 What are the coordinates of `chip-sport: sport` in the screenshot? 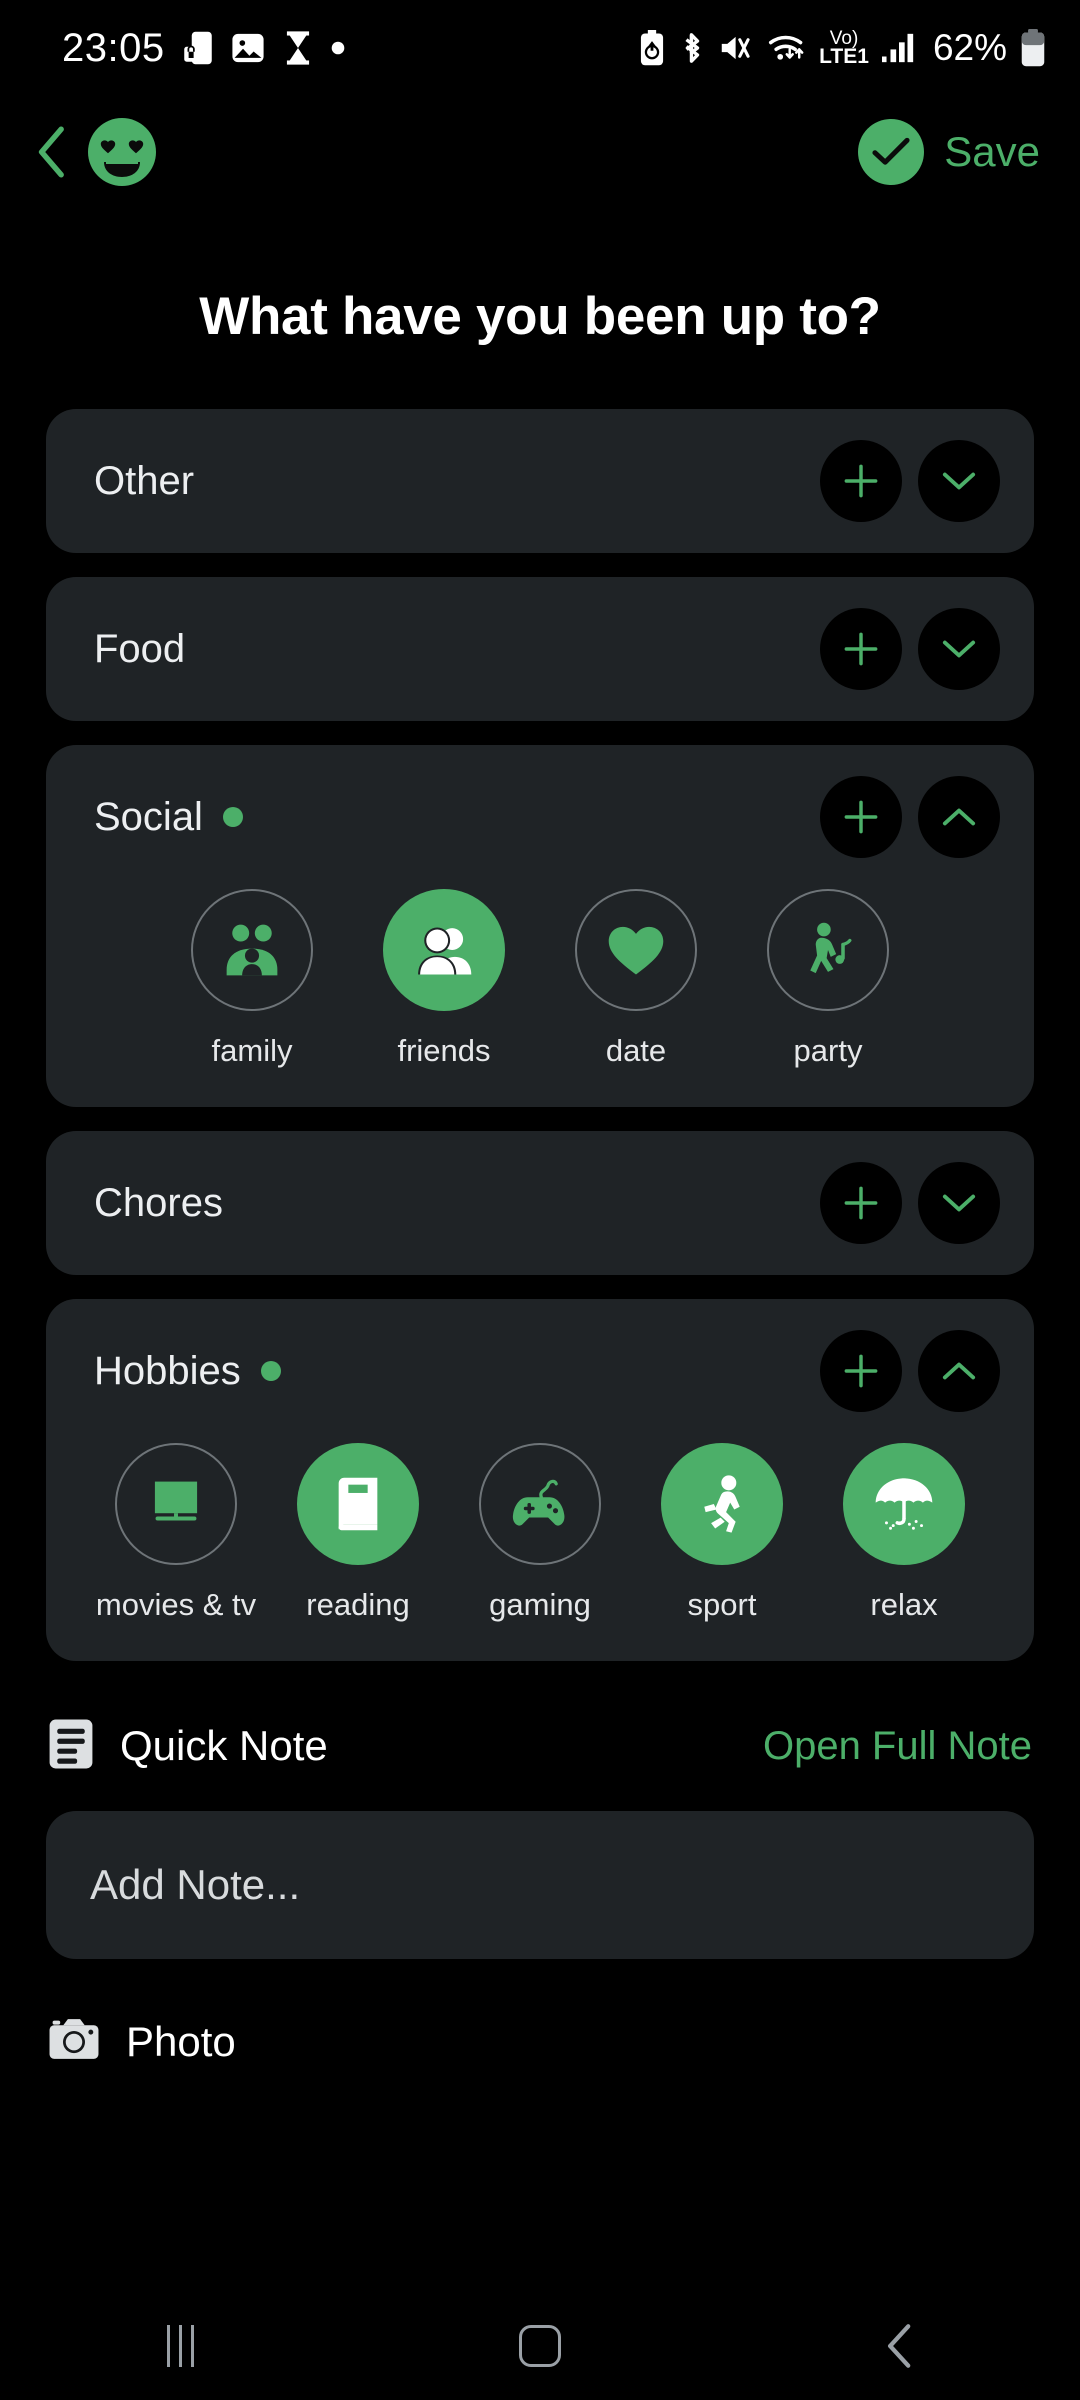 It's located at (722, 1533).